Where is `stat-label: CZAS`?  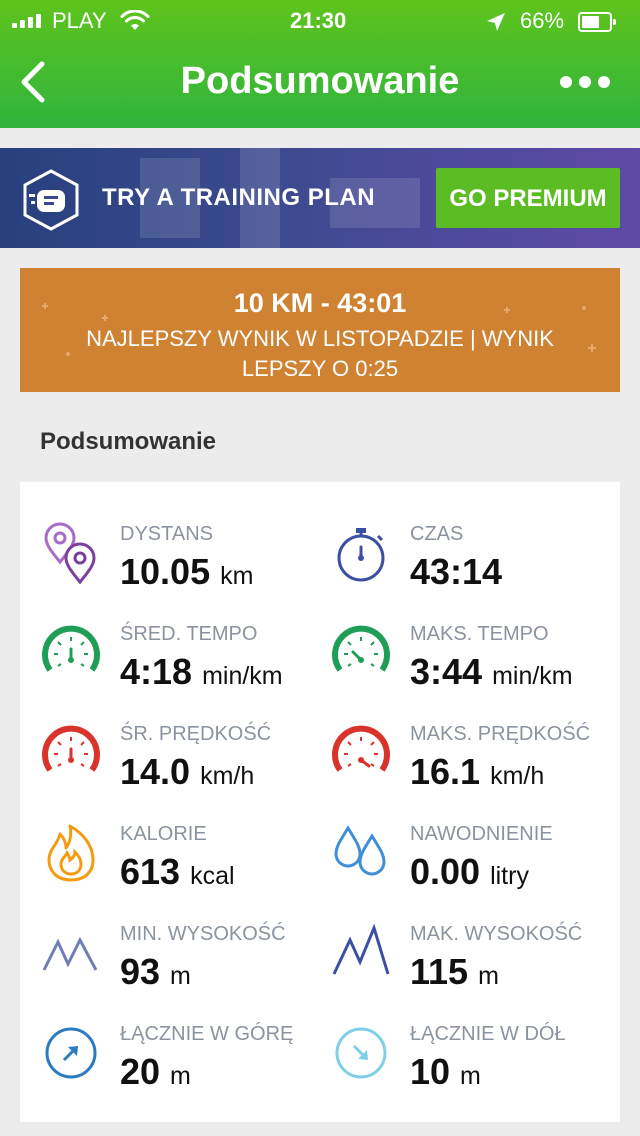 stat-label: CZAS is located at coordinates (437, 534).